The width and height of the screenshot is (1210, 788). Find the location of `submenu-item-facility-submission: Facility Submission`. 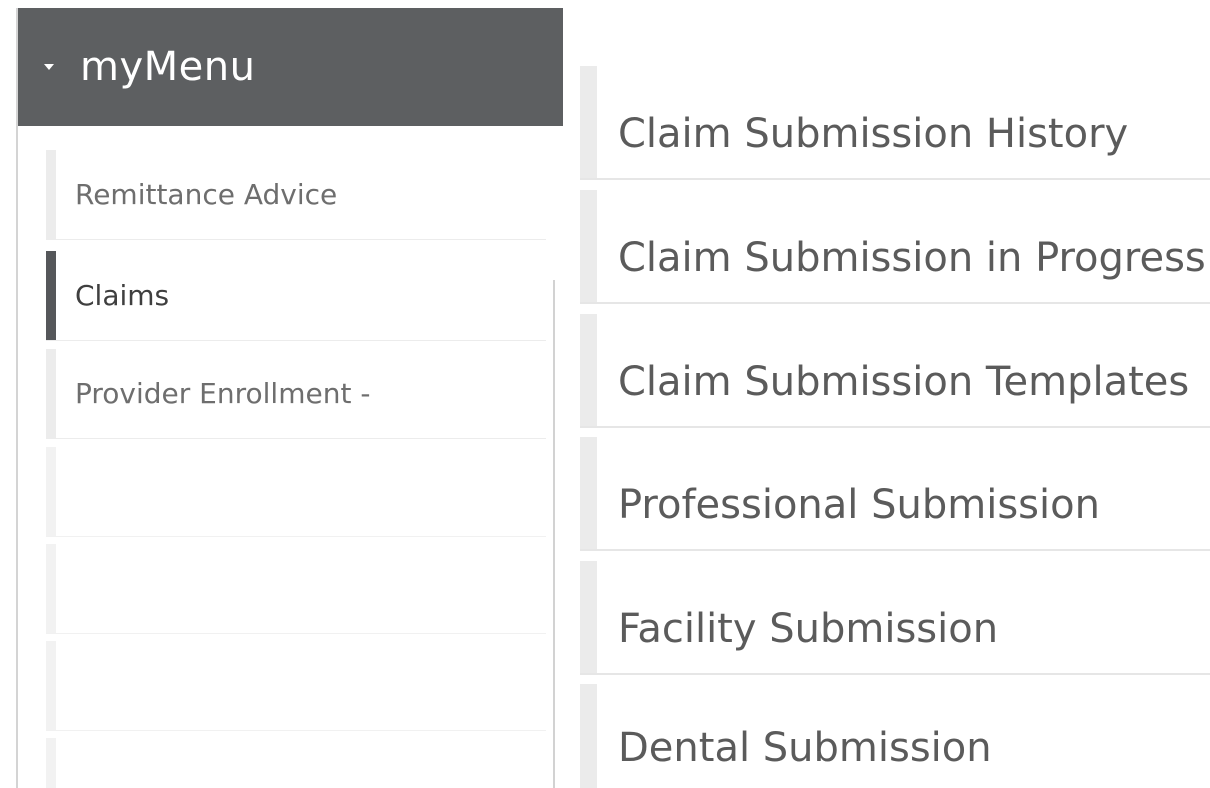

submenu-item-facility-submission: Facility Submission is located at coordinates (895, 618).